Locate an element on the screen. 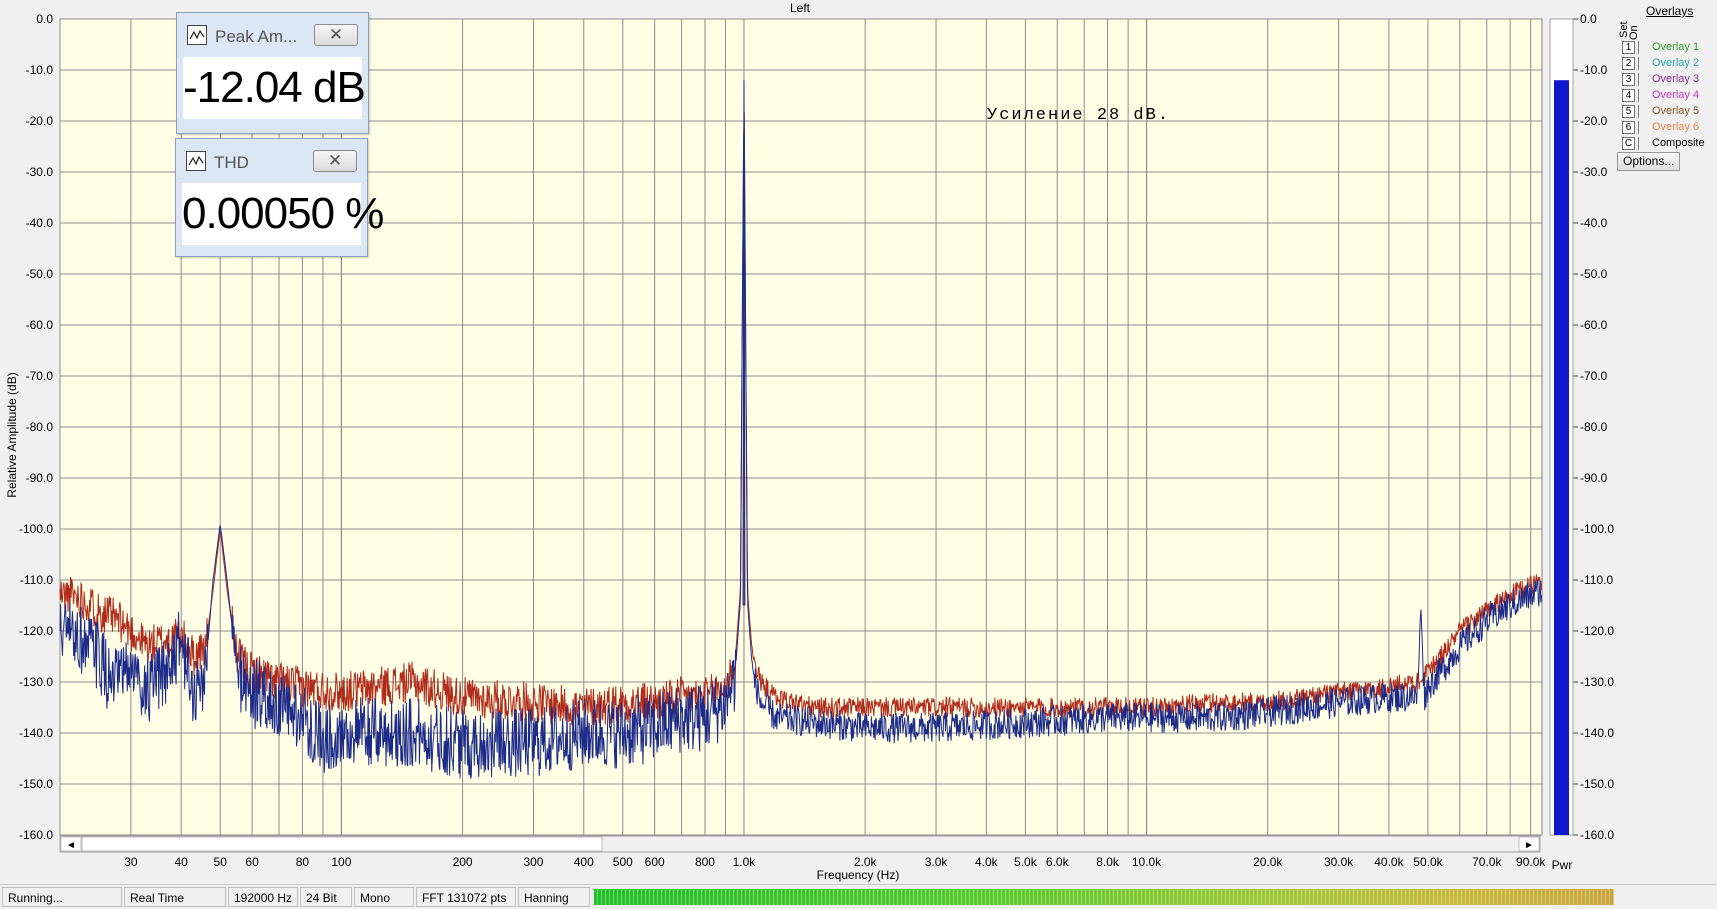 This screenshot has width=1717, height=909. y-tick-label-right: -20.0 is located at coordinates (1594, 121).